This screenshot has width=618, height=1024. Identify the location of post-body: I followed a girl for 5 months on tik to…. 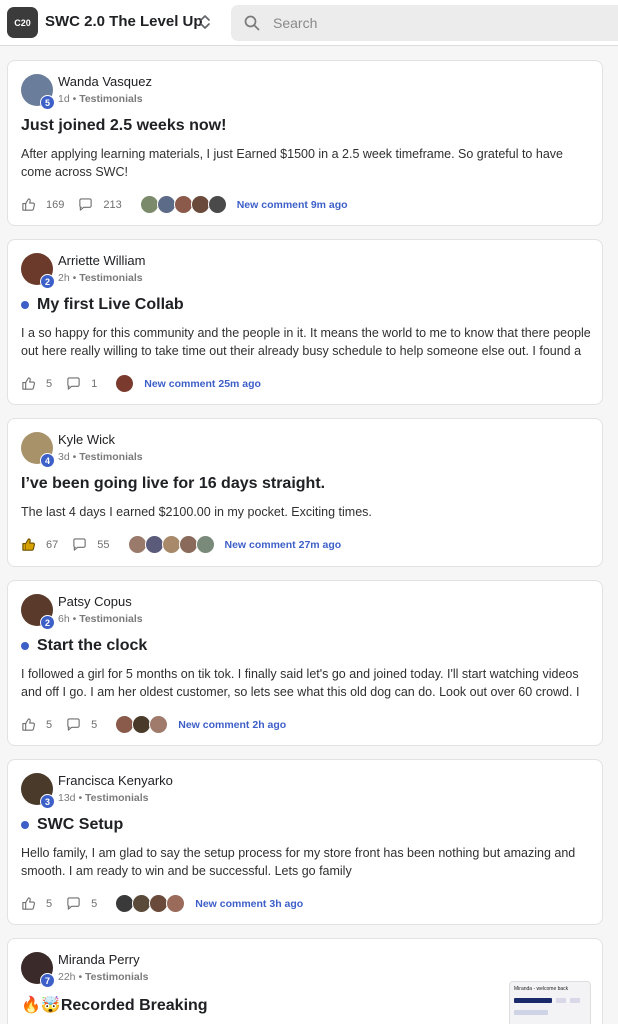
(307, 683).